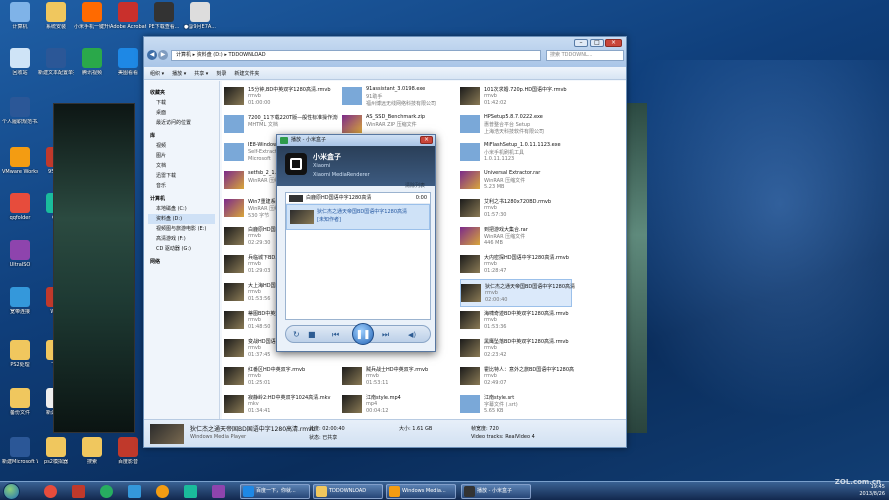  Describe the element at coordinates (20, 207) in the screenshot. I see `desktop-icon: qqfolder` at that location.